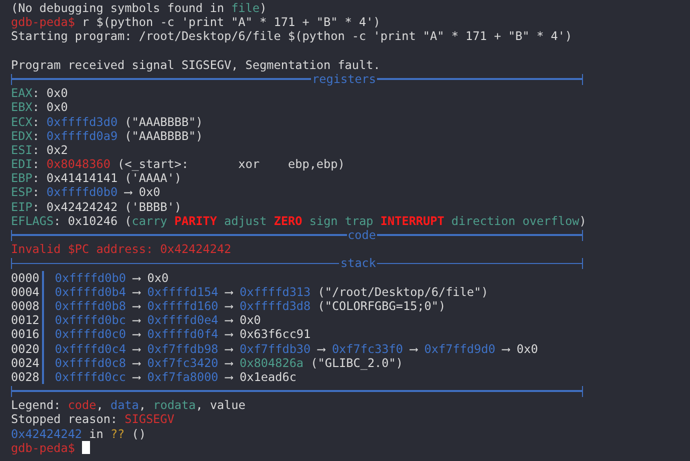 This screenshot has width=690, height=461. Describe the element at coordinates (25, 291) in the screenshot. I see `stack-offset: 0004` at that location.